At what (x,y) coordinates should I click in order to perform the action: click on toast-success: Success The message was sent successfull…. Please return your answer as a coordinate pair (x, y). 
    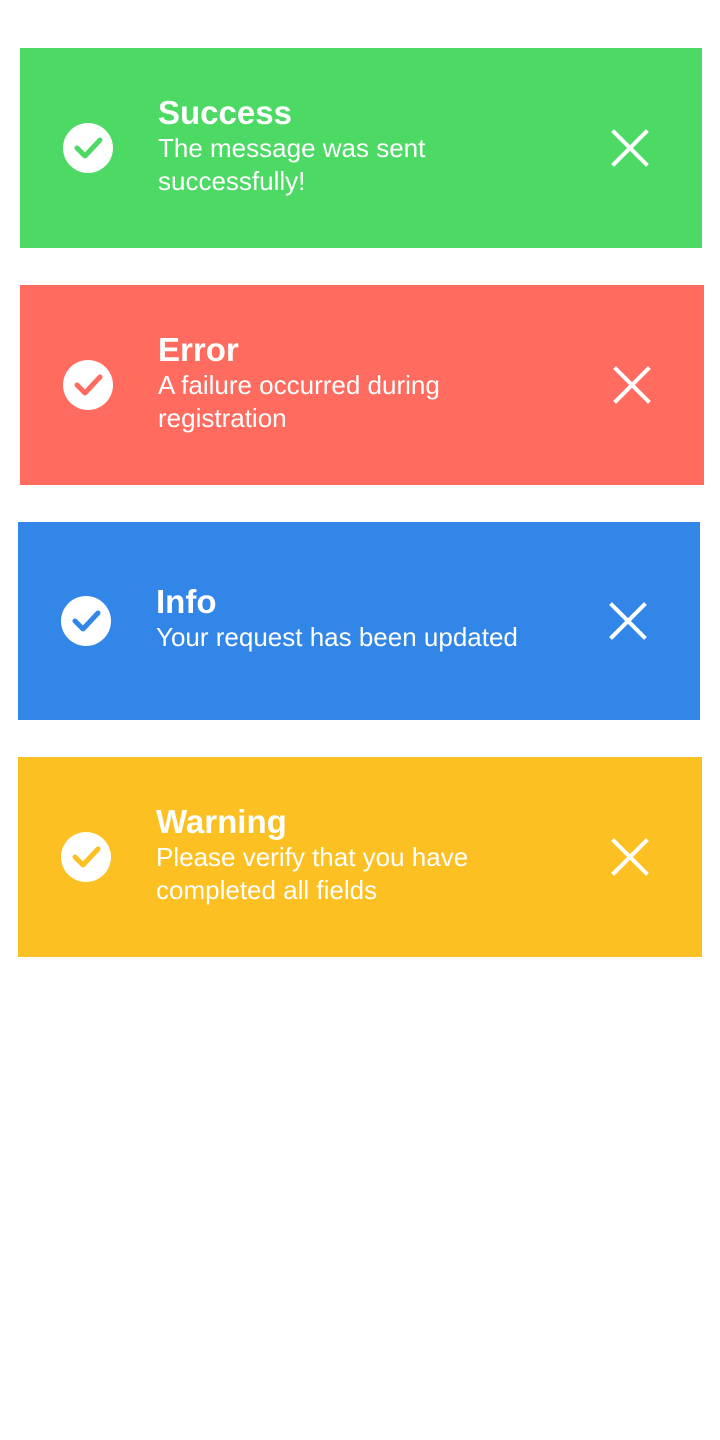
    Looking at the image, I should click on (361, 148).